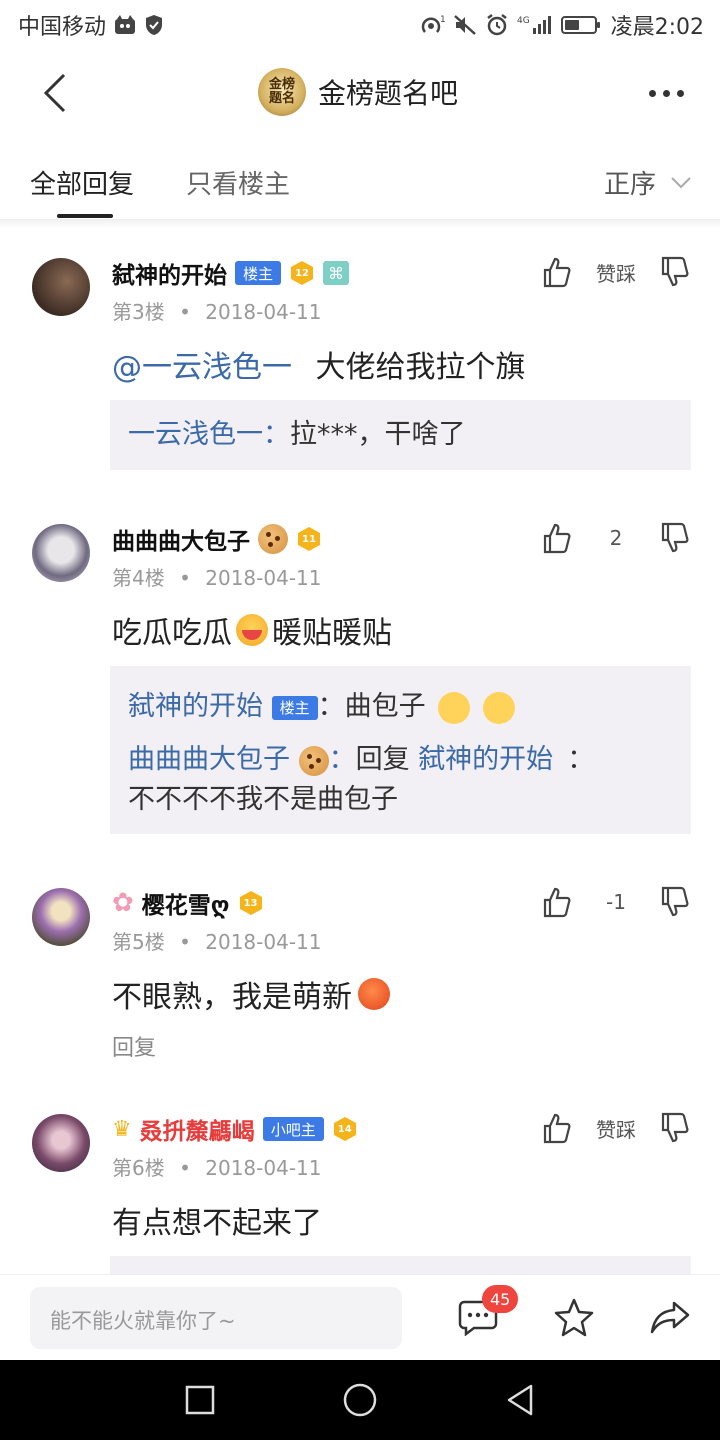 The image size is (720, 1440). I want to click on forum-logo: 金榜题名, so click(282, 92).